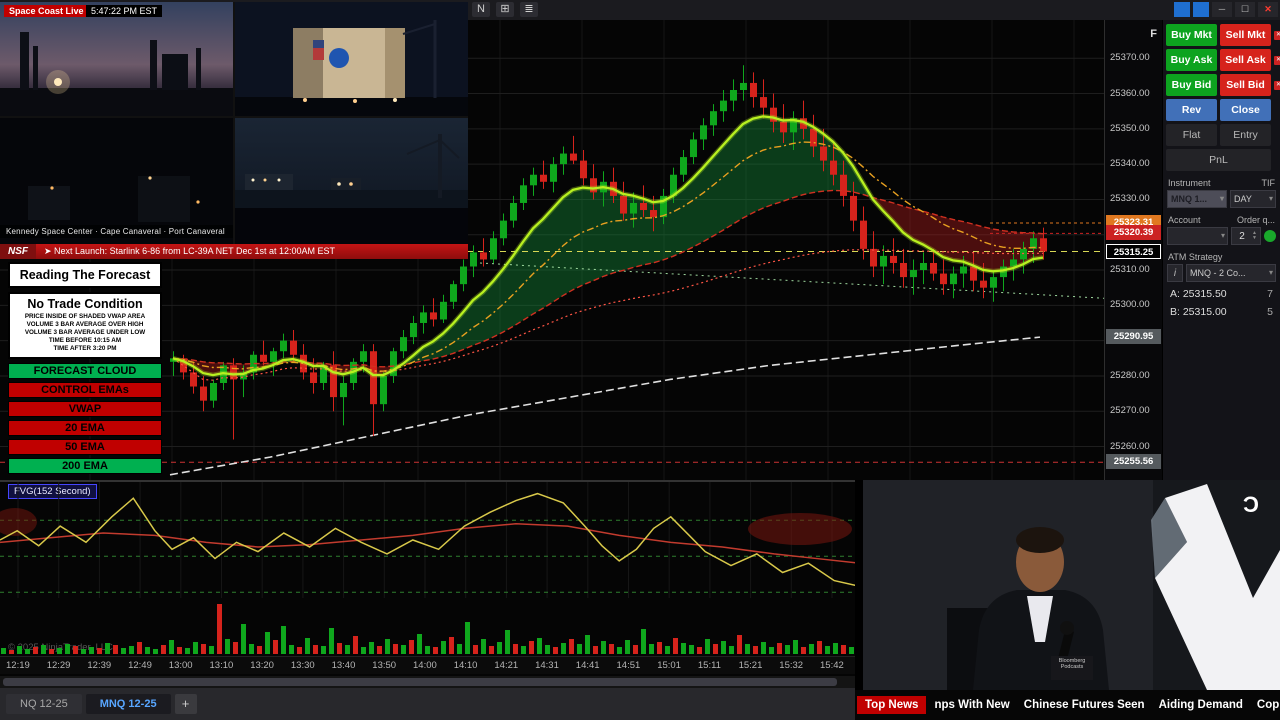 The image size is (1280, 720). I want to click on condition-line: TIME AFTER 3:20 PM, so click(85, 348).